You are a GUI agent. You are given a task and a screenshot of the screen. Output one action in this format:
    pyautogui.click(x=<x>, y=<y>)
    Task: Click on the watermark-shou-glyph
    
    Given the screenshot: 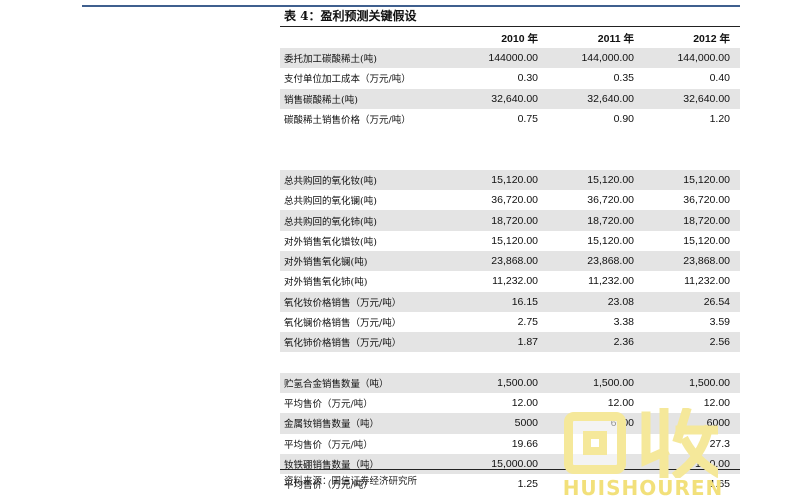 What is the action you would take?
    pyautogui.click(x=679, y=443)
    